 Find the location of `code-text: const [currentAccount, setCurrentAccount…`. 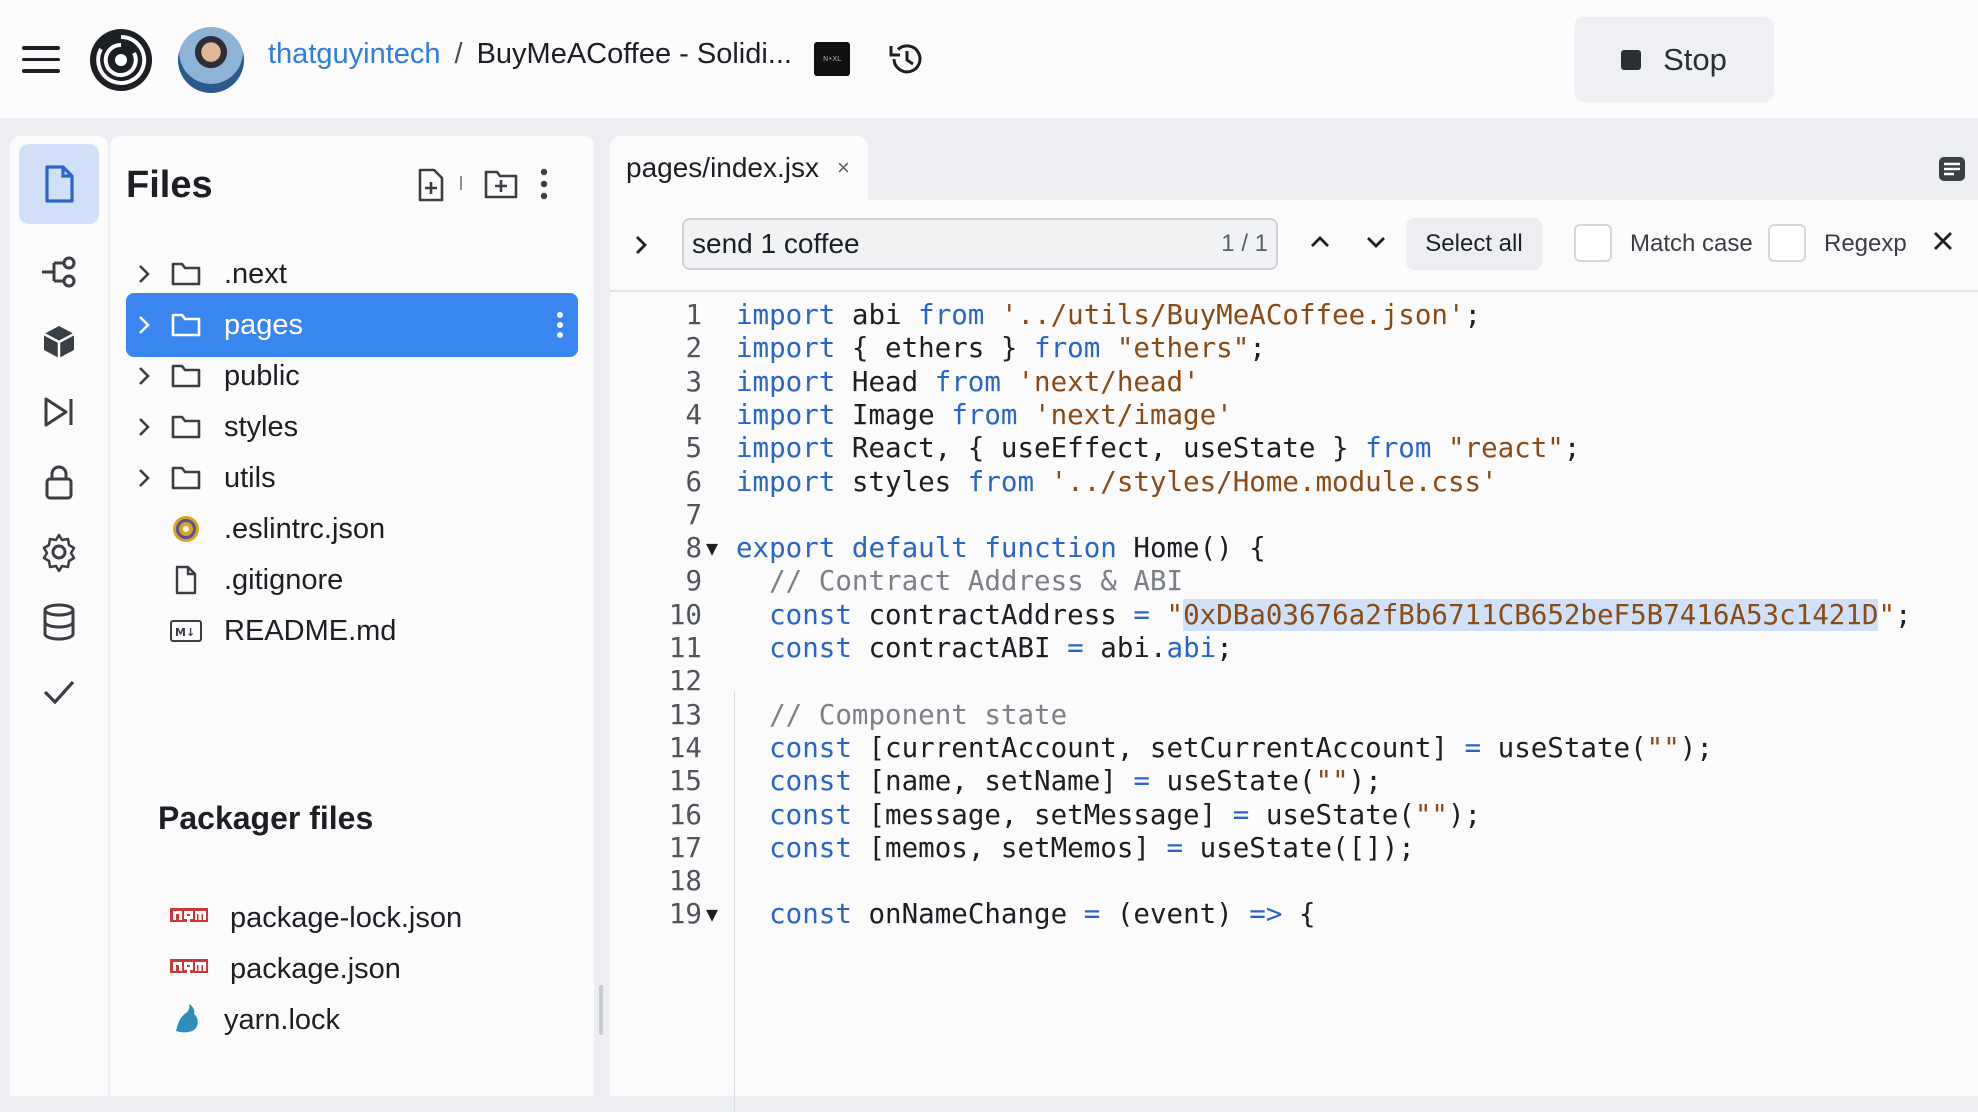

code-text: const [currentAccount, setCurrentAccount… is located at coordinates (1241, 747).